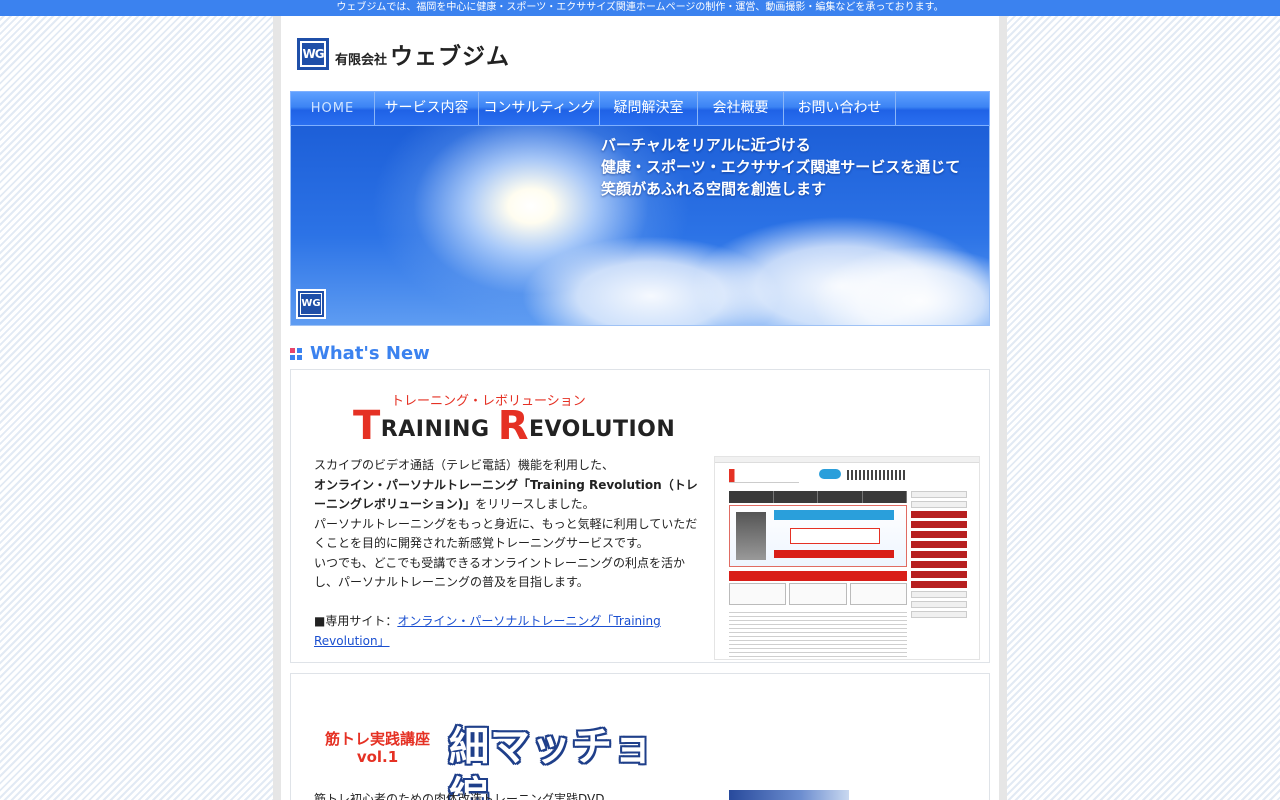 This screenshot has width=1280, height=800. I want to click on company-name-main: ウェブジム, so click(450, 57).